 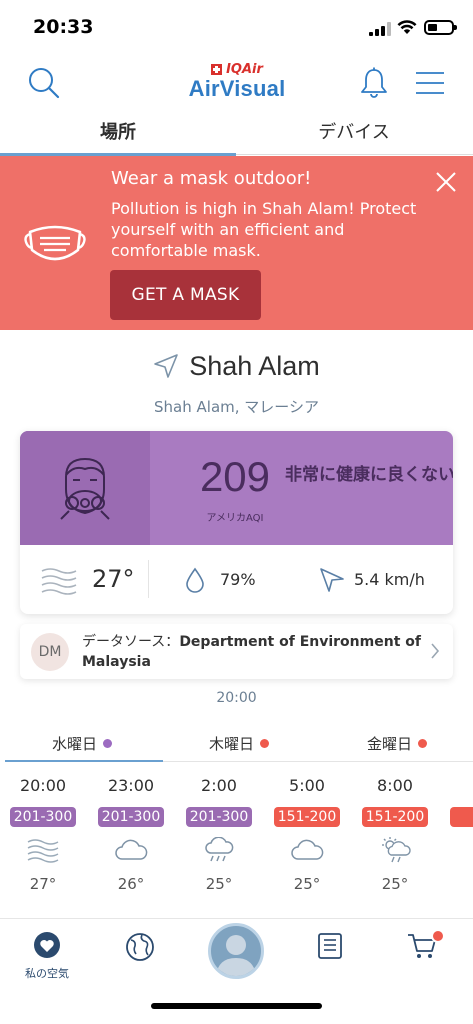 I want to click on humidity-drop-icon, so click(x=195, y=580).